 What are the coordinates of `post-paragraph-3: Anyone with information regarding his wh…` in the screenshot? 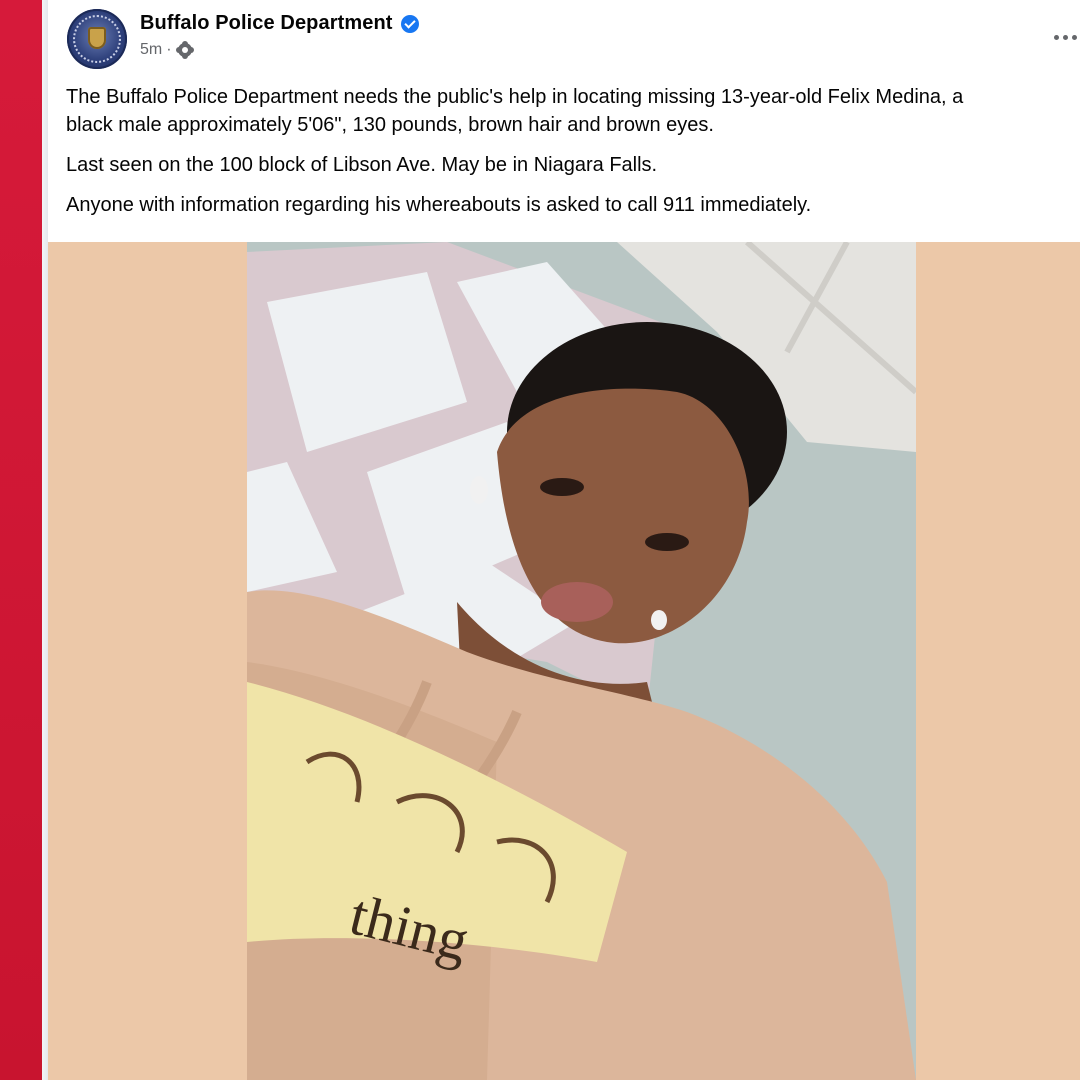 It's located at (439, 205).